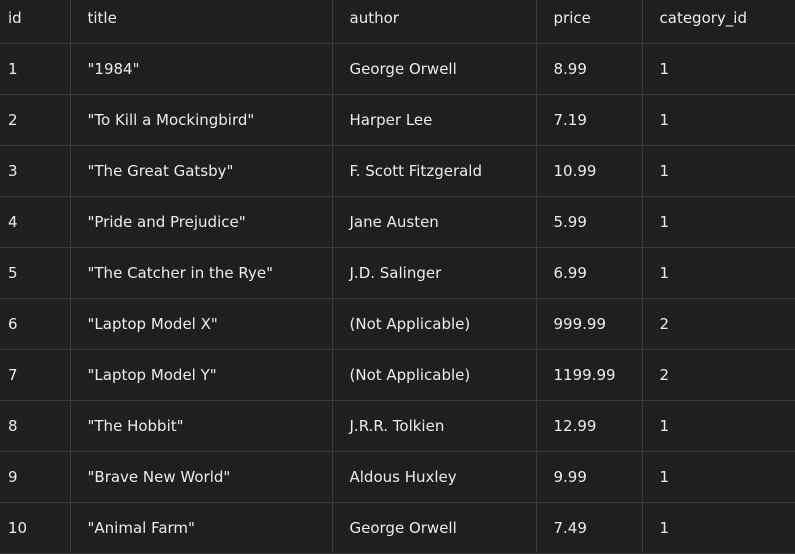  I want to click on cell-author: J.D. Salinger, so click(434, 273).